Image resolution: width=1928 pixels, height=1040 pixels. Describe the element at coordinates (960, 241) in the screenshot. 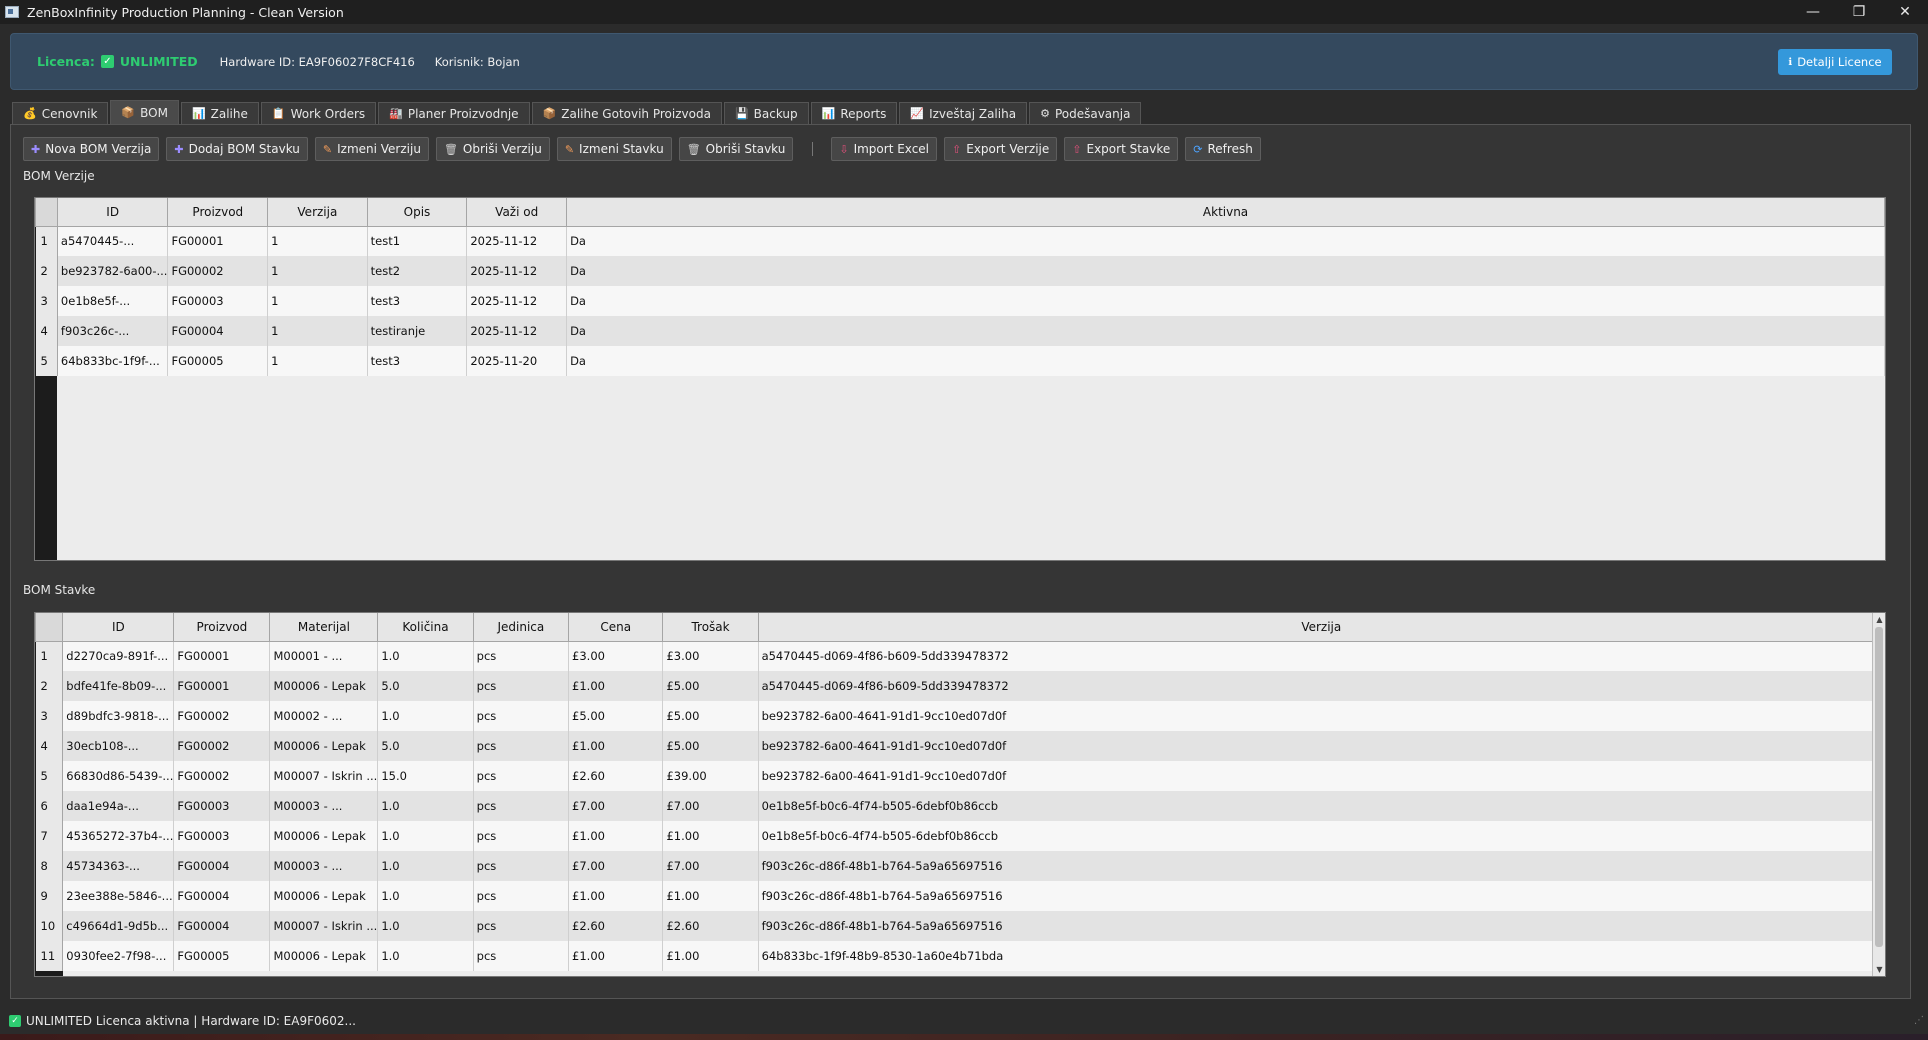

I see `table-row: 1 a5470445-... FG00001 1 test1 2025-11-12 Da` at that location.